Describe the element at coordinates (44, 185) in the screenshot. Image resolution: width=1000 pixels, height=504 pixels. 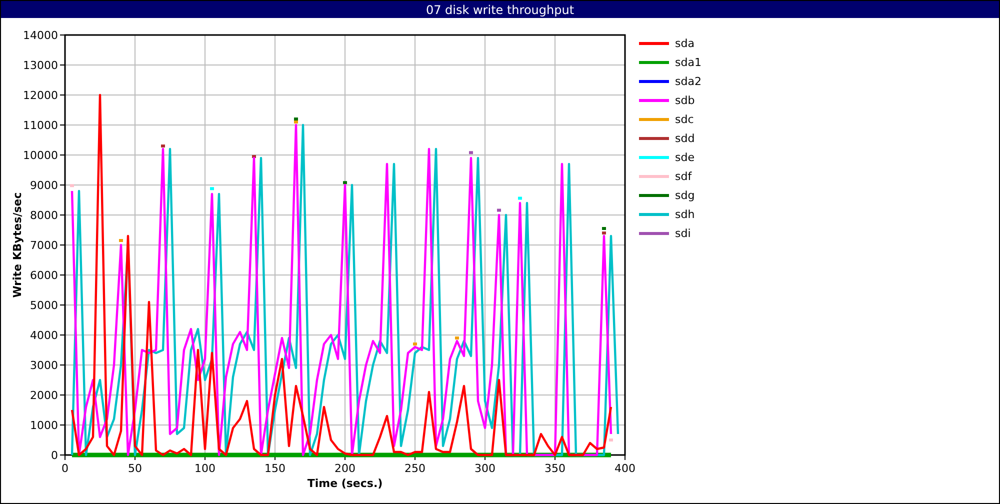
I see `tick-label: 9000` at that location.